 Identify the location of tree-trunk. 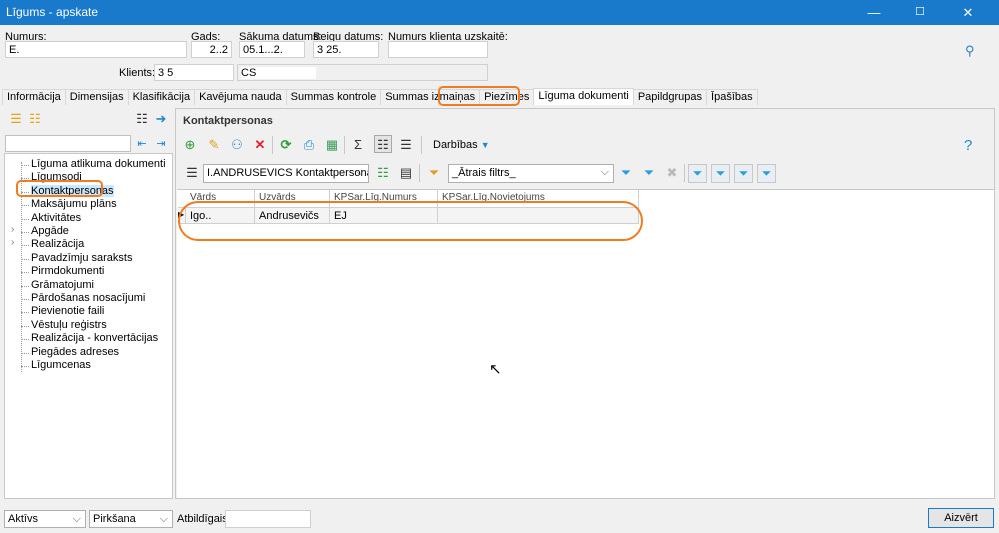
(21, 267).